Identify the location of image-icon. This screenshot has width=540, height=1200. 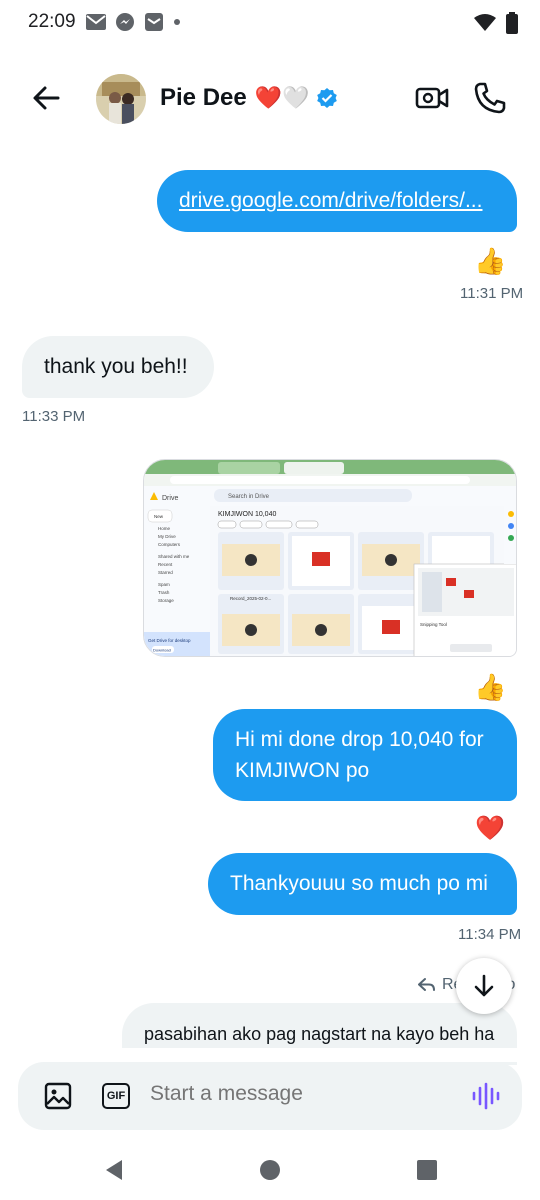
(58, 1096).